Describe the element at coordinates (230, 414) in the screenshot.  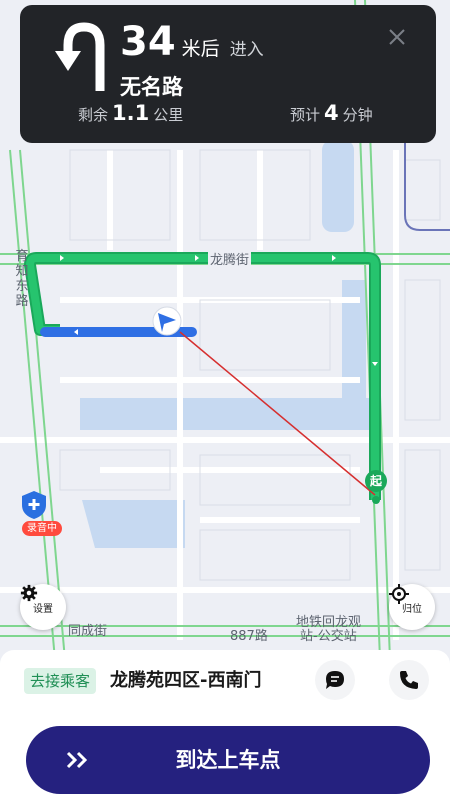
I see `water-area` at that location.